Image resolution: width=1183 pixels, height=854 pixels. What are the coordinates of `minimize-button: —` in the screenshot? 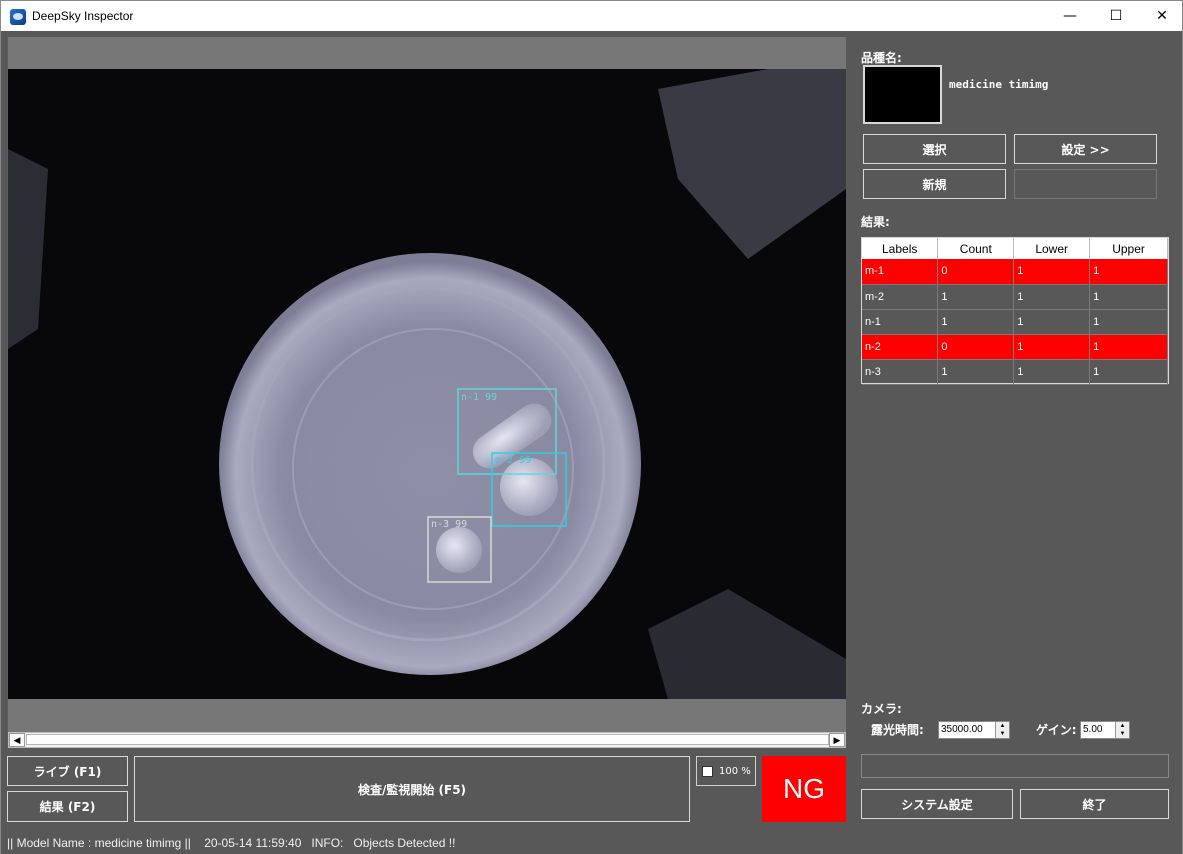 It's located at (1070, 16).